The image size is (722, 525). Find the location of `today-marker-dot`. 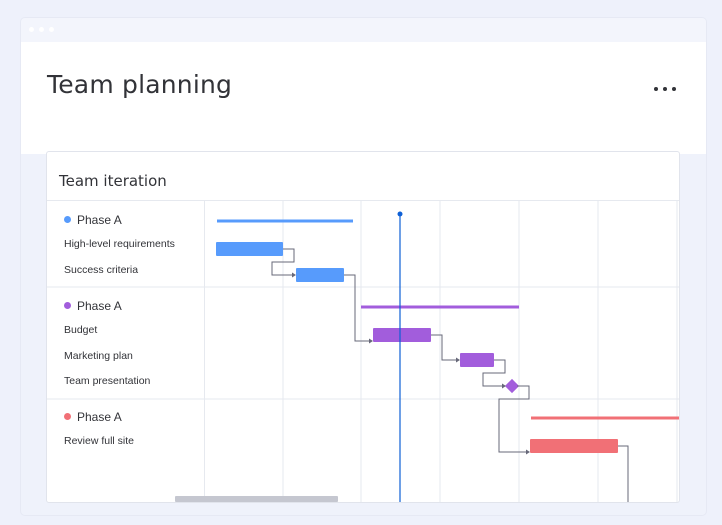

today-marker-dot is located at coordinates (400, 214).